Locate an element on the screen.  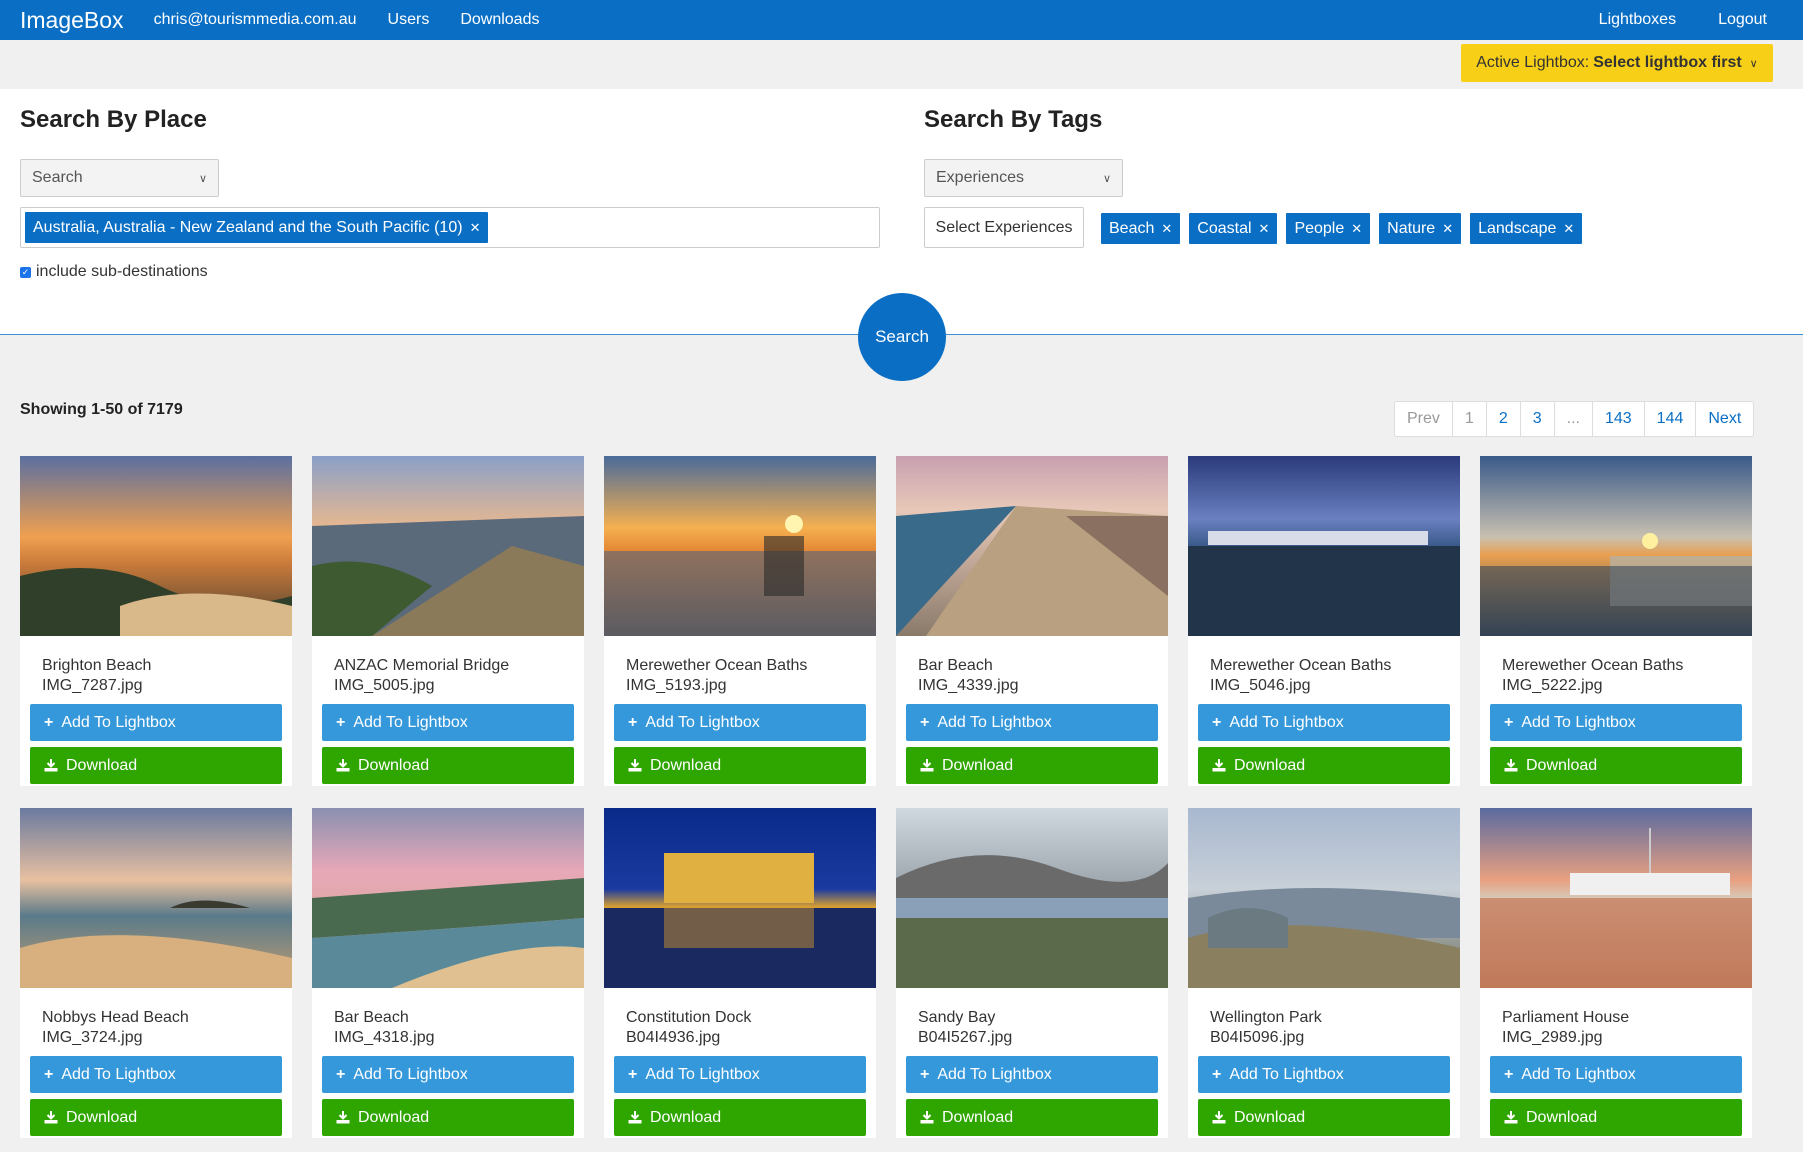
page-3: 3 is located at coordinates (1536, 419).